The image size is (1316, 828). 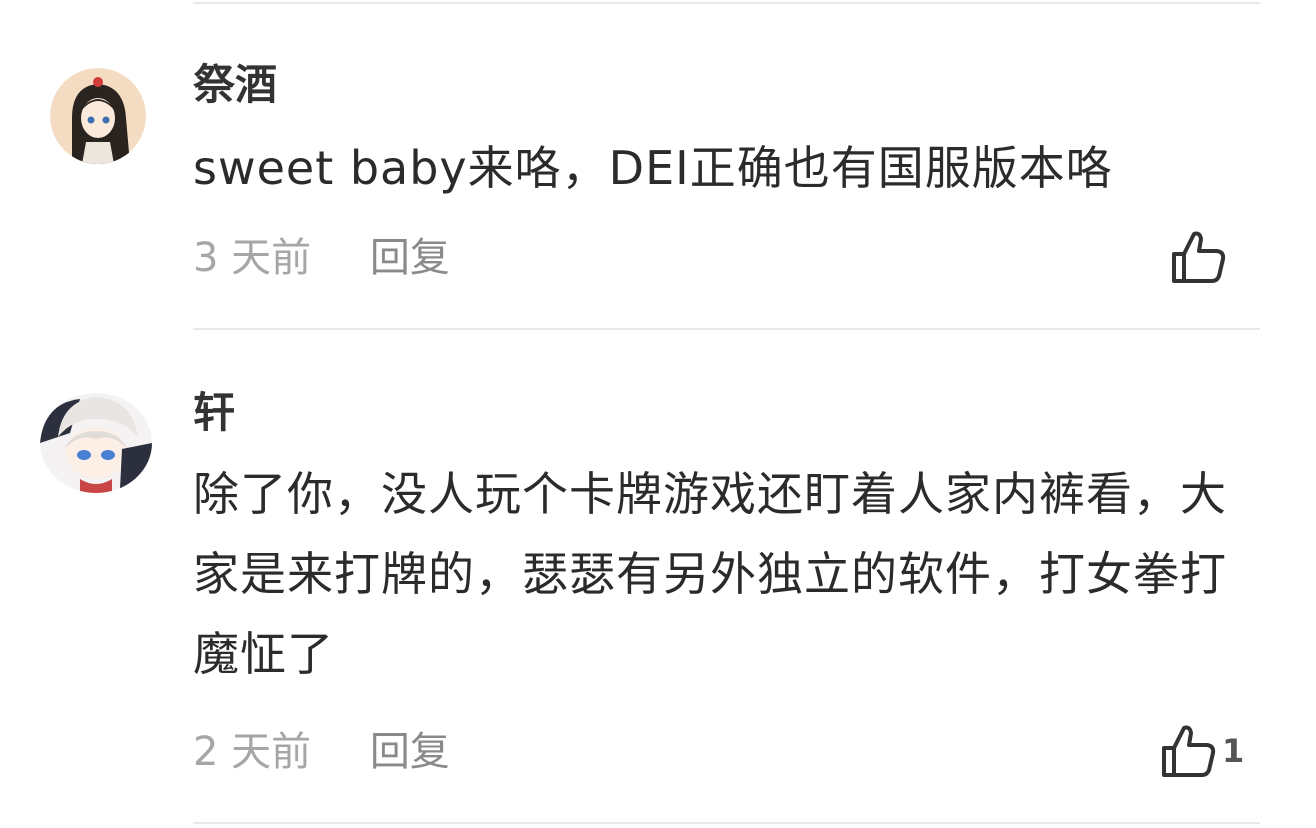 I want to click on like-count: 1, so click(x=1233, y=751).